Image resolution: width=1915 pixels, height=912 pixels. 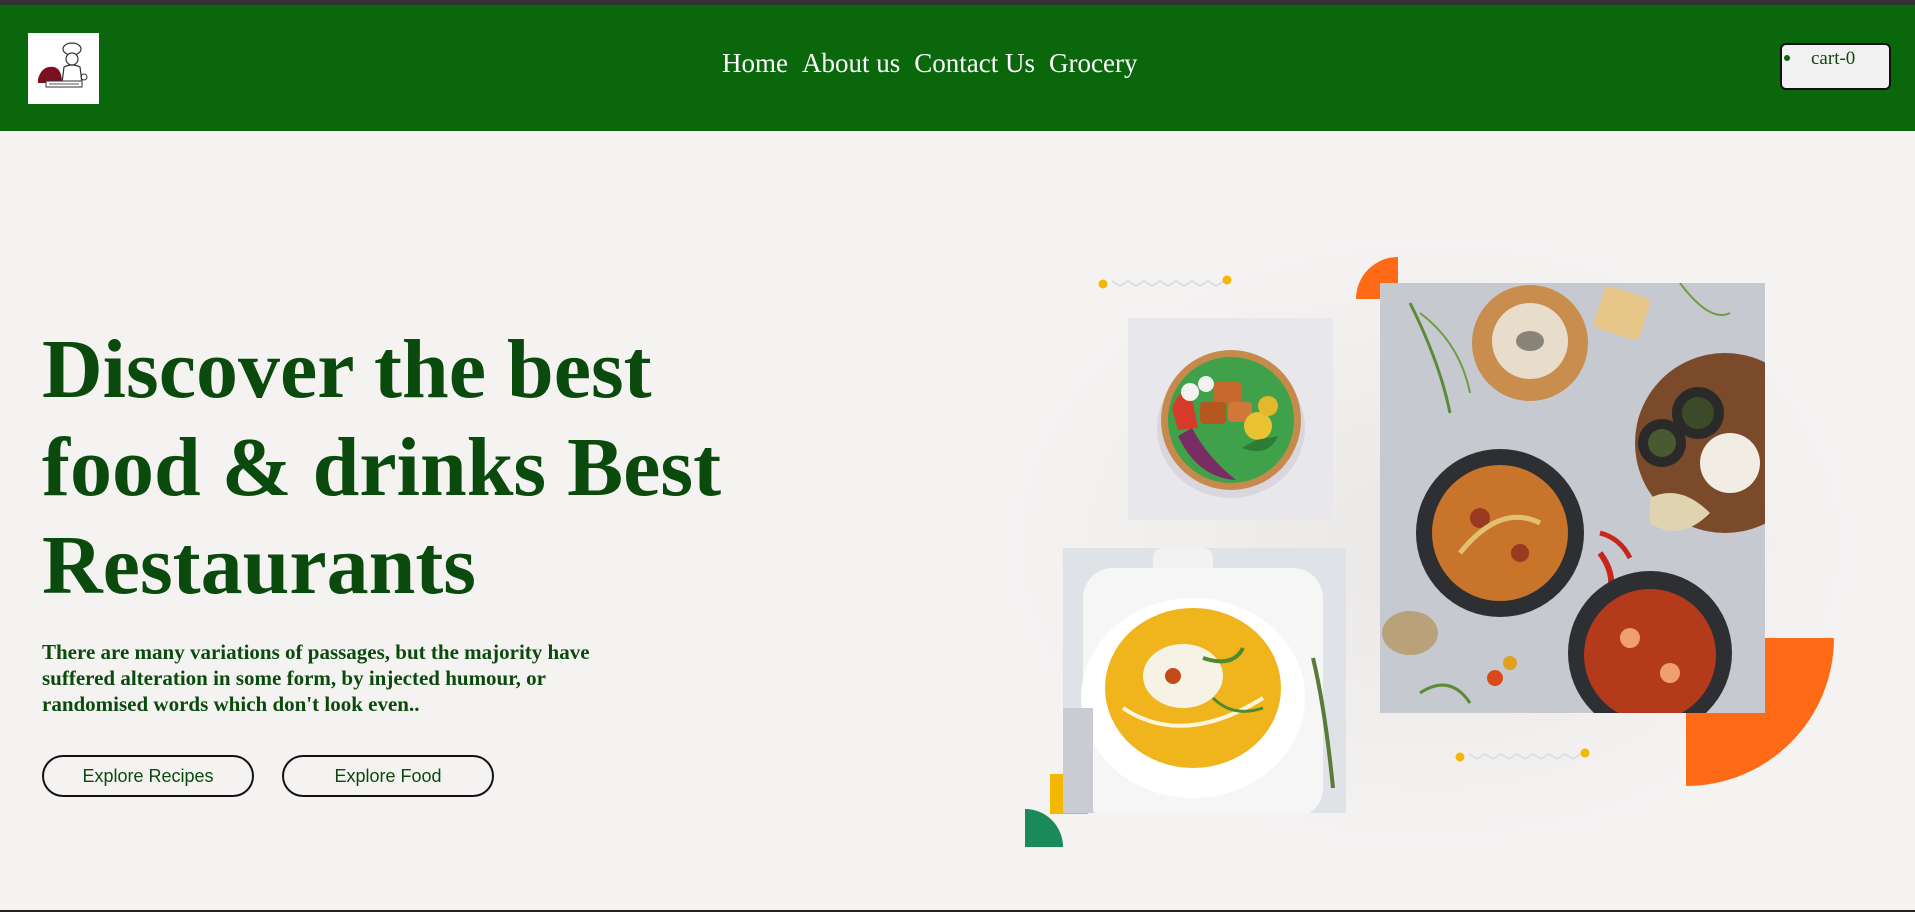 I want to click on nav-home-link: Home, so click(x=755, y=63).